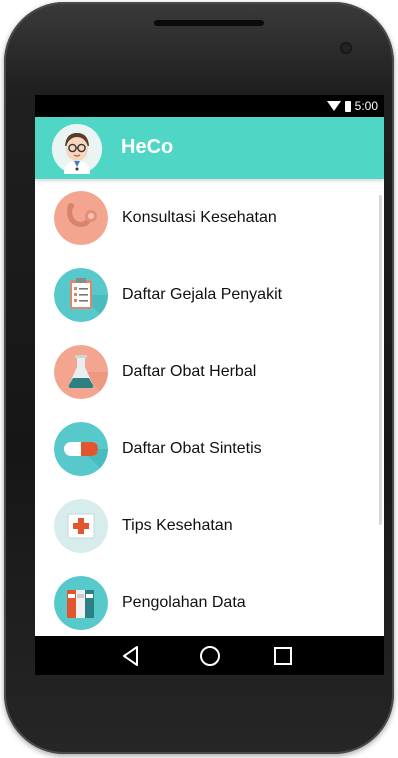 The height and width of the screenshot is (758, 398). What do you see at coordinates (346, 48) in the screenshot?
I see `front-camera` at bounding box center [346, 48].